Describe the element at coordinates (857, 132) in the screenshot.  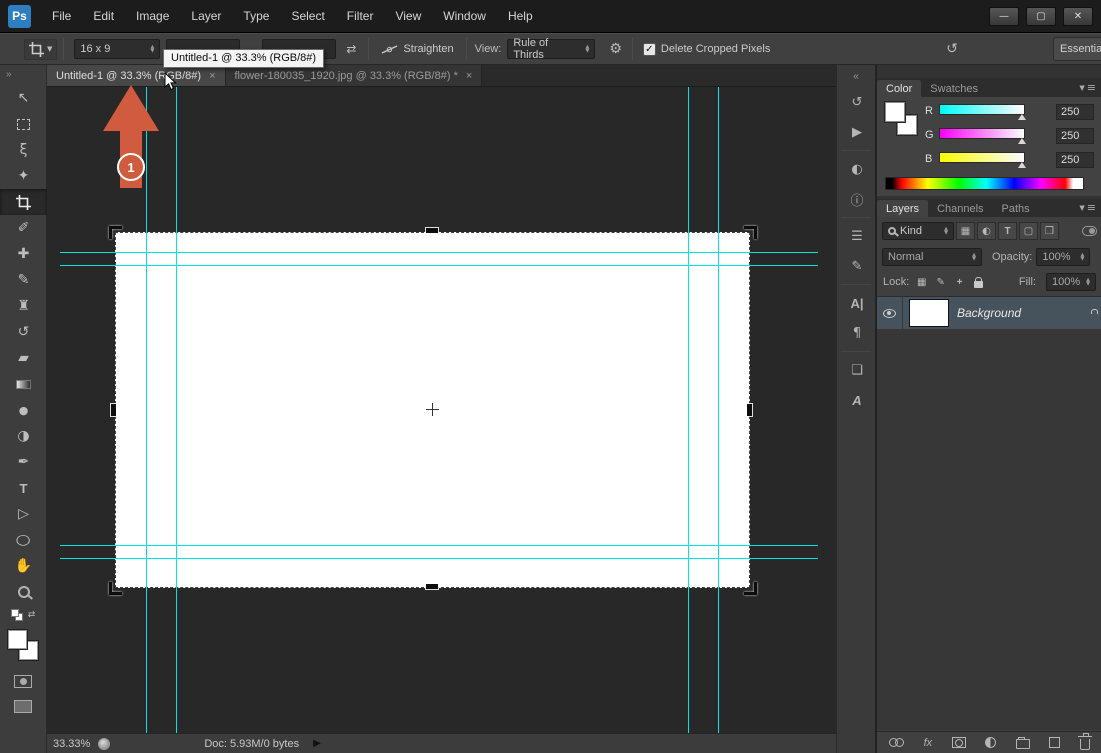
I see `actions-panel-icon: ▶` at that location.